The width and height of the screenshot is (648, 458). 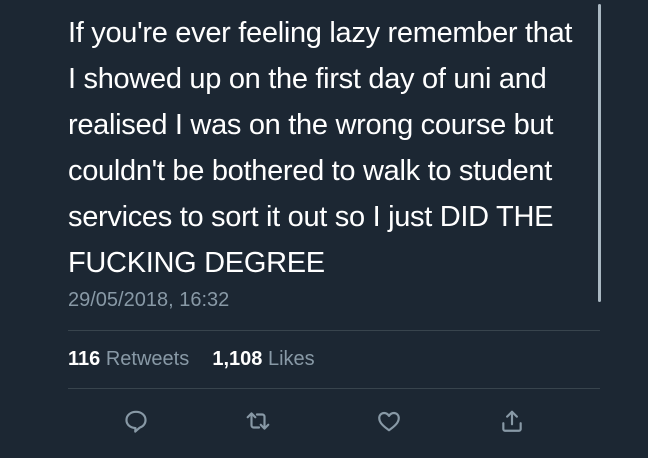 I want to click on like-button, so click(x=389, y=421).